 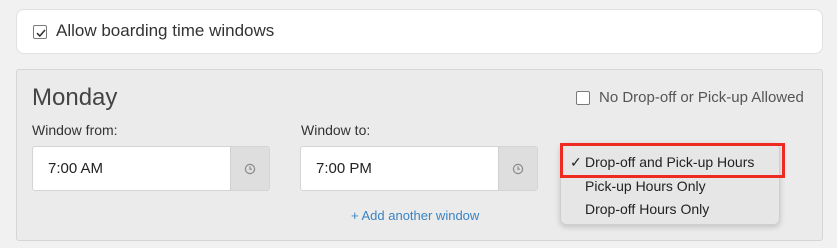 I want to click on no-dropoff-label: No Drop-off or Pick-up Allowed, so click(x=701, y=97).